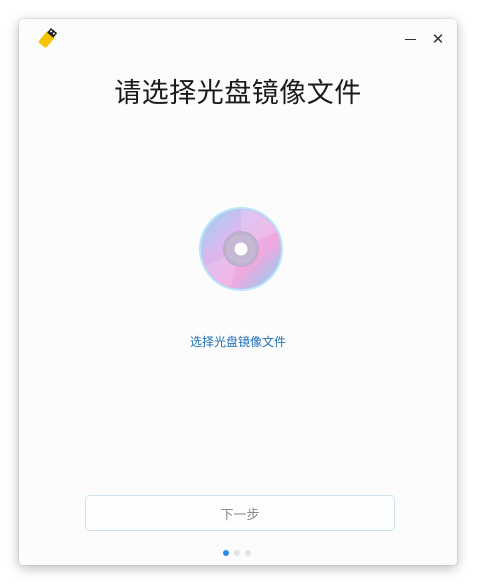  I want to click on minimize-icon, so click(410, 39).